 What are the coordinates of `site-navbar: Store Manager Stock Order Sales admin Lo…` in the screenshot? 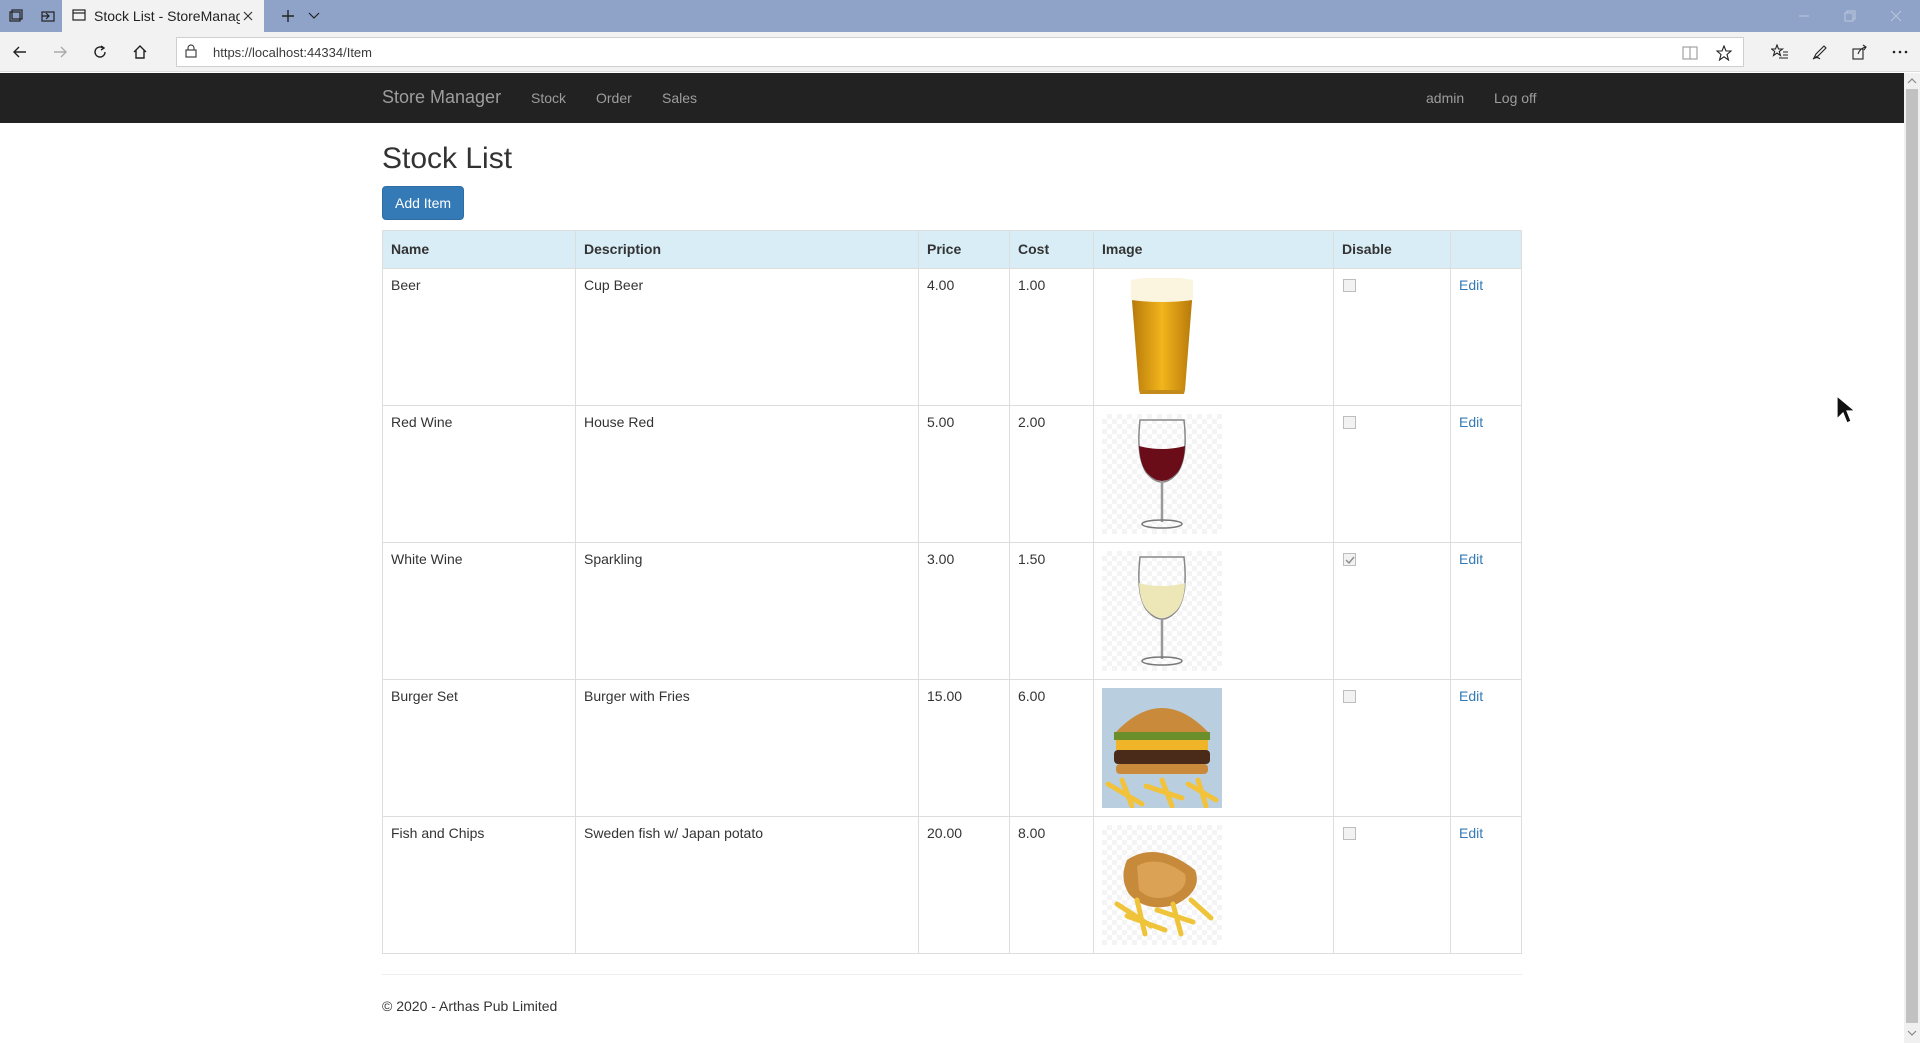 It's located at (952, 98).